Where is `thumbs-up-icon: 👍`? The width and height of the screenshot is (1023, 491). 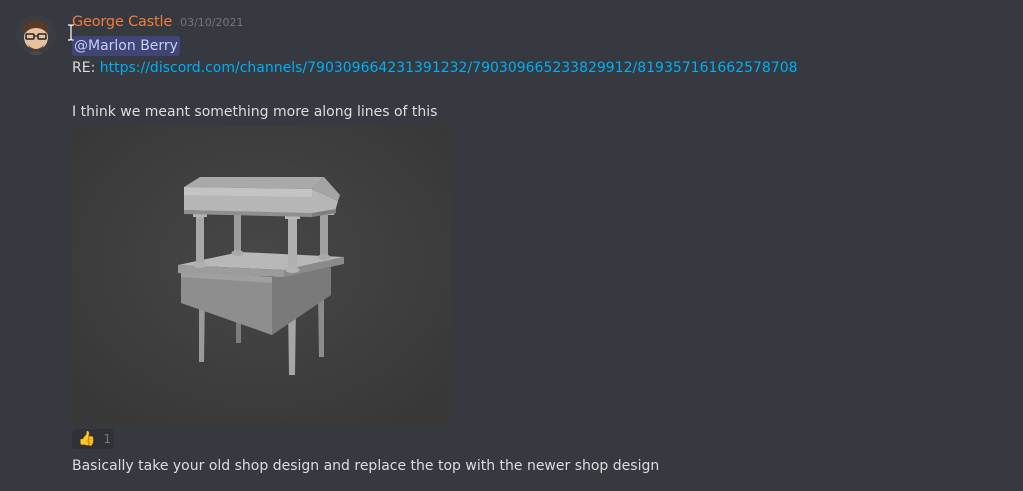 thumbs-up-icon: 👍 is located at coordinates (87, 439).